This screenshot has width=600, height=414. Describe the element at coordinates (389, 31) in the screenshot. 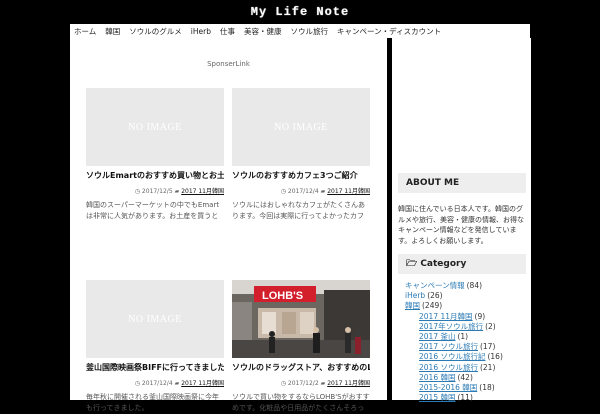

I see `nav-item-campaign: キャンペーン・ディスカウント` at that location.